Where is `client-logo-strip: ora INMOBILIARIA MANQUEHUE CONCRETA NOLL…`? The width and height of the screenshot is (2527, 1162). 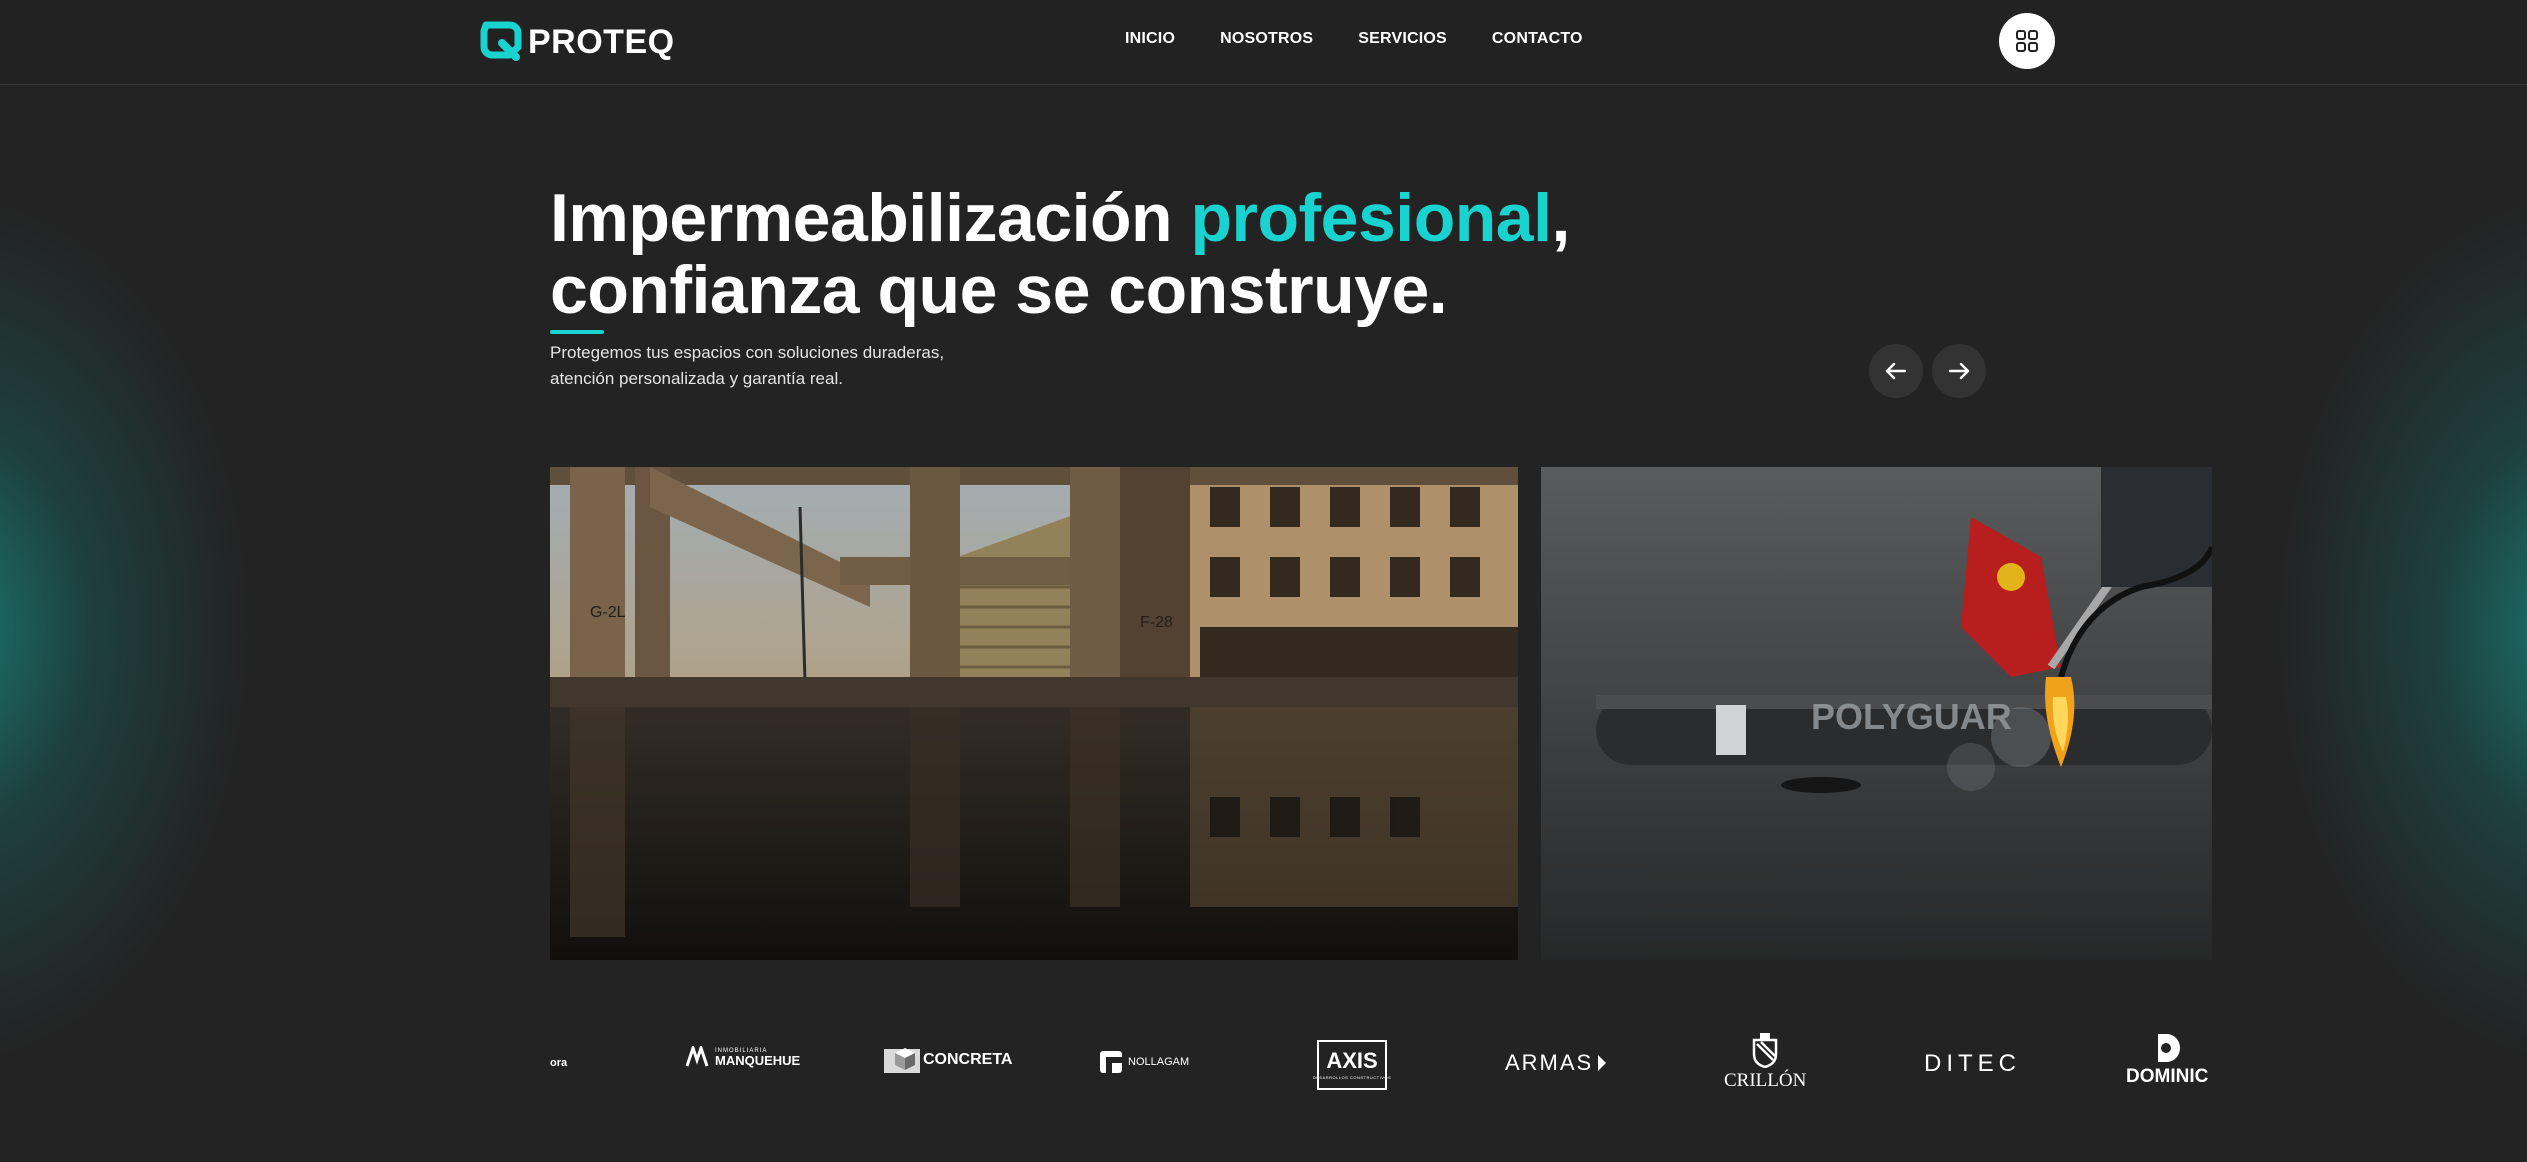 client-logo-strip: ora INMOBILIARIA MANQUEHUE CONCRETA NOLL… is located at coordinates (1381, 1065).